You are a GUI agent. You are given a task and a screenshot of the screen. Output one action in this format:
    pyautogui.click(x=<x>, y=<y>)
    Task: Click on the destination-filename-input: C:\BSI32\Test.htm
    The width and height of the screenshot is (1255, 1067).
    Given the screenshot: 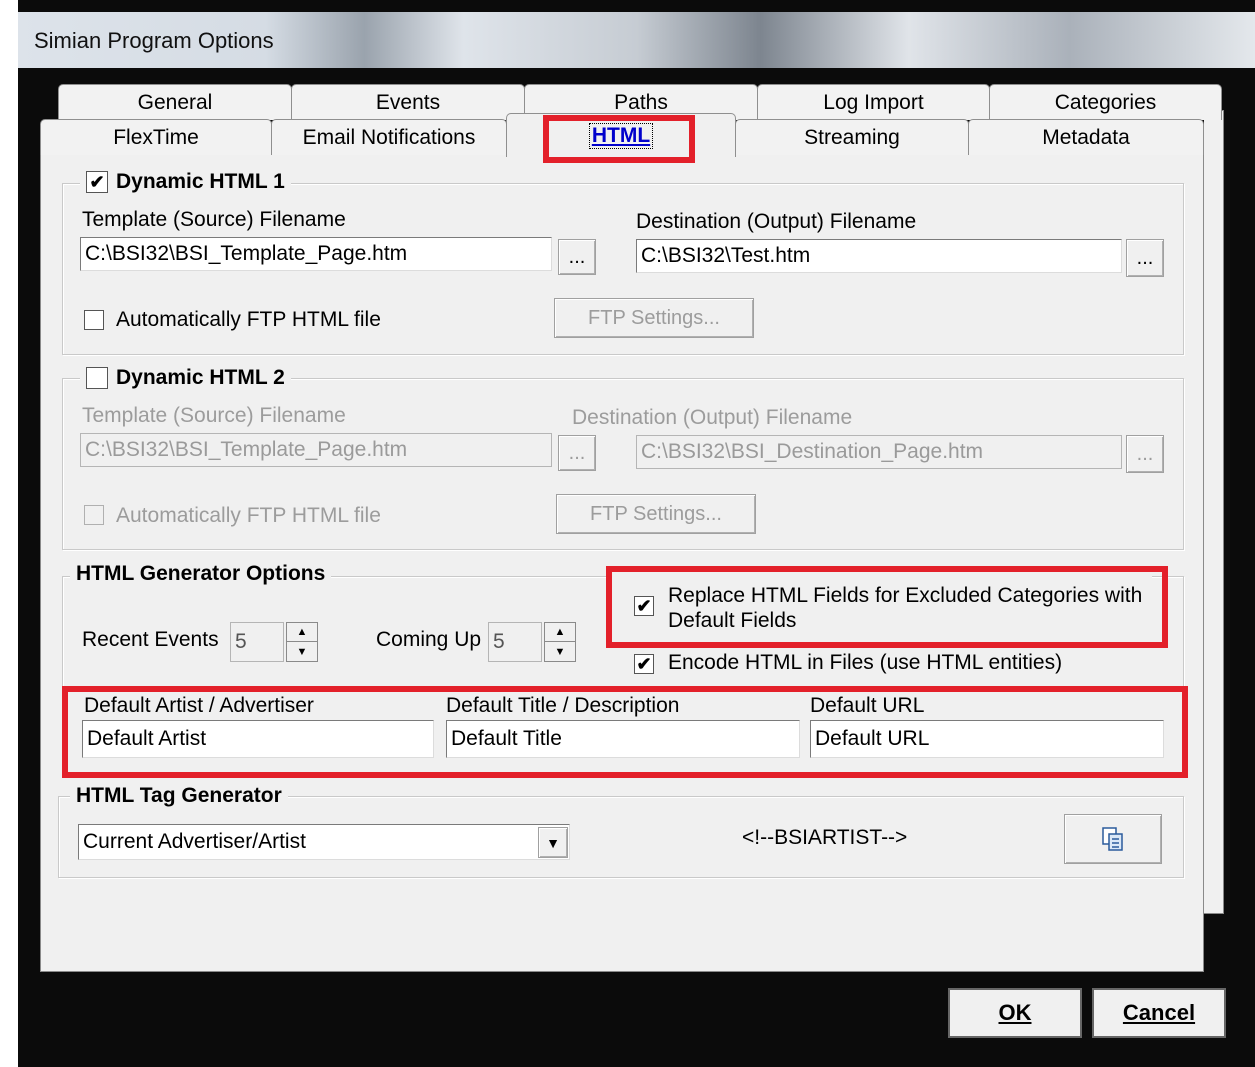 What is the action you would take?
    pyautogui.click(x=879, y=256)
    